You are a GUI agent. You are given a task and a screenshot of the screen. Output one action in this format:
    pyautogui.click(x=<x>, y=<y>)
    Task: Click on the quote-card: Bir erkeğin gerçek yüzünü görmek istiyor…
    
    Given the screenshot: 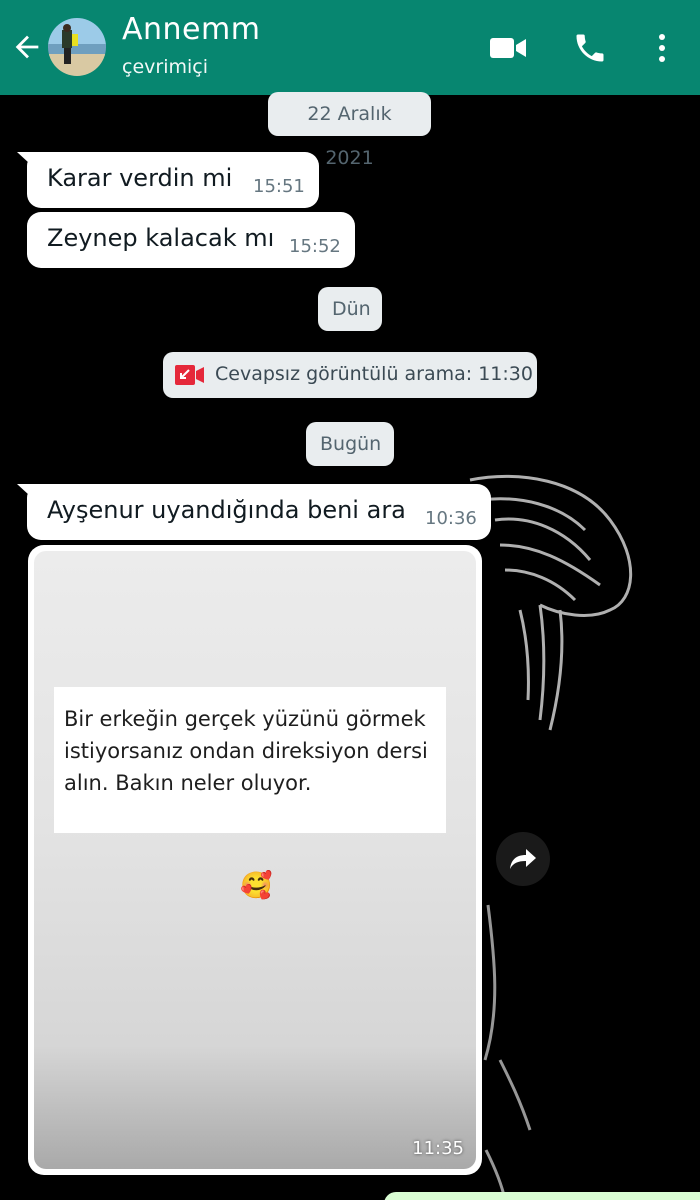 What is the action you would take?
    pyautogui.click(x=250, y=760)
    